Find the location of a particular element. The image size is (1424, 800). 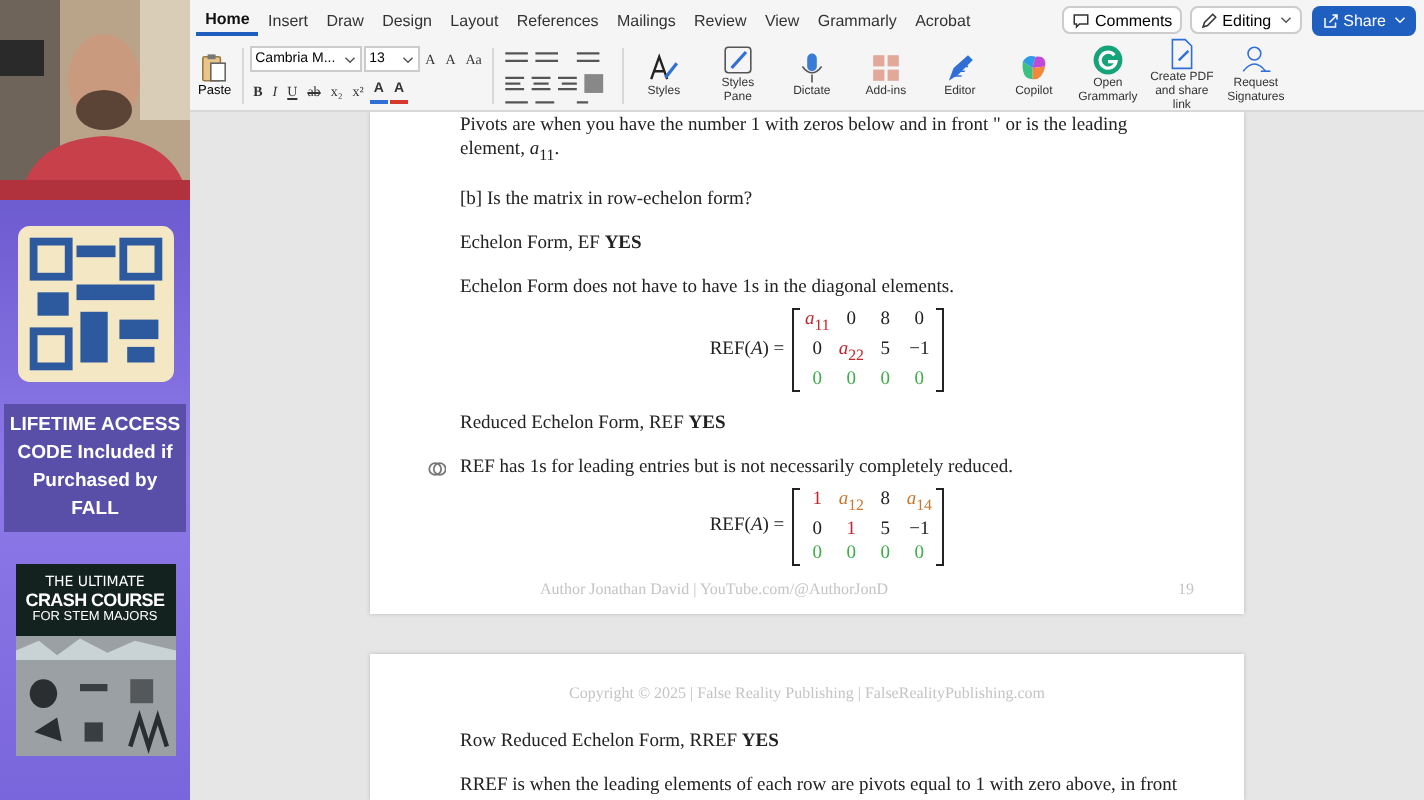

paragraph: [b] Is the matrix in row-echelon form? is located at coordinates (606, 199).